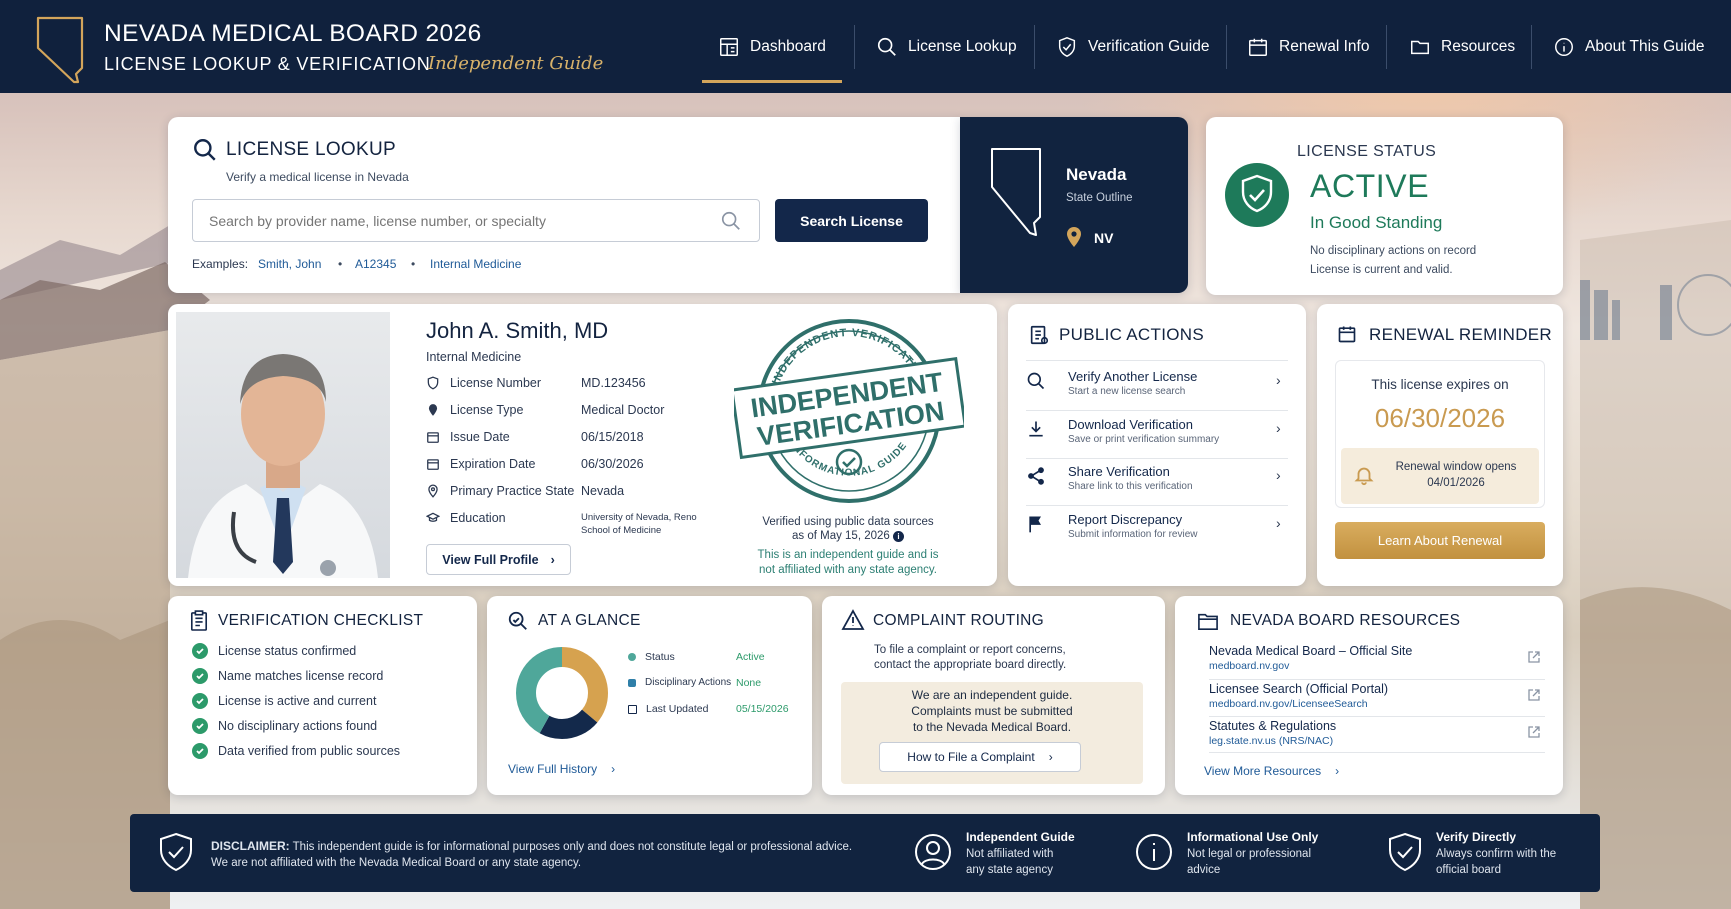  I want to click on status-note-1: No disciplinary actions on record, so click(1393, 251).